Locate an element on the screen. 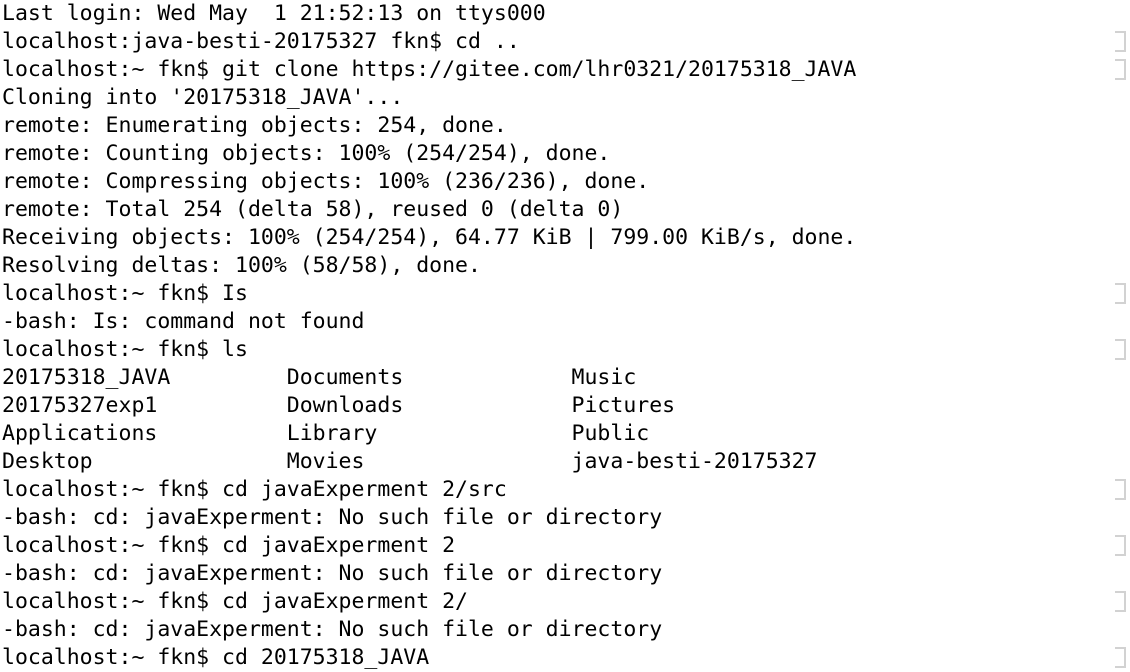 The width and height of the screenshot is (1130, 672). terminal-line-text: -bash: Is: command not found is located at coordinates (183, 321).